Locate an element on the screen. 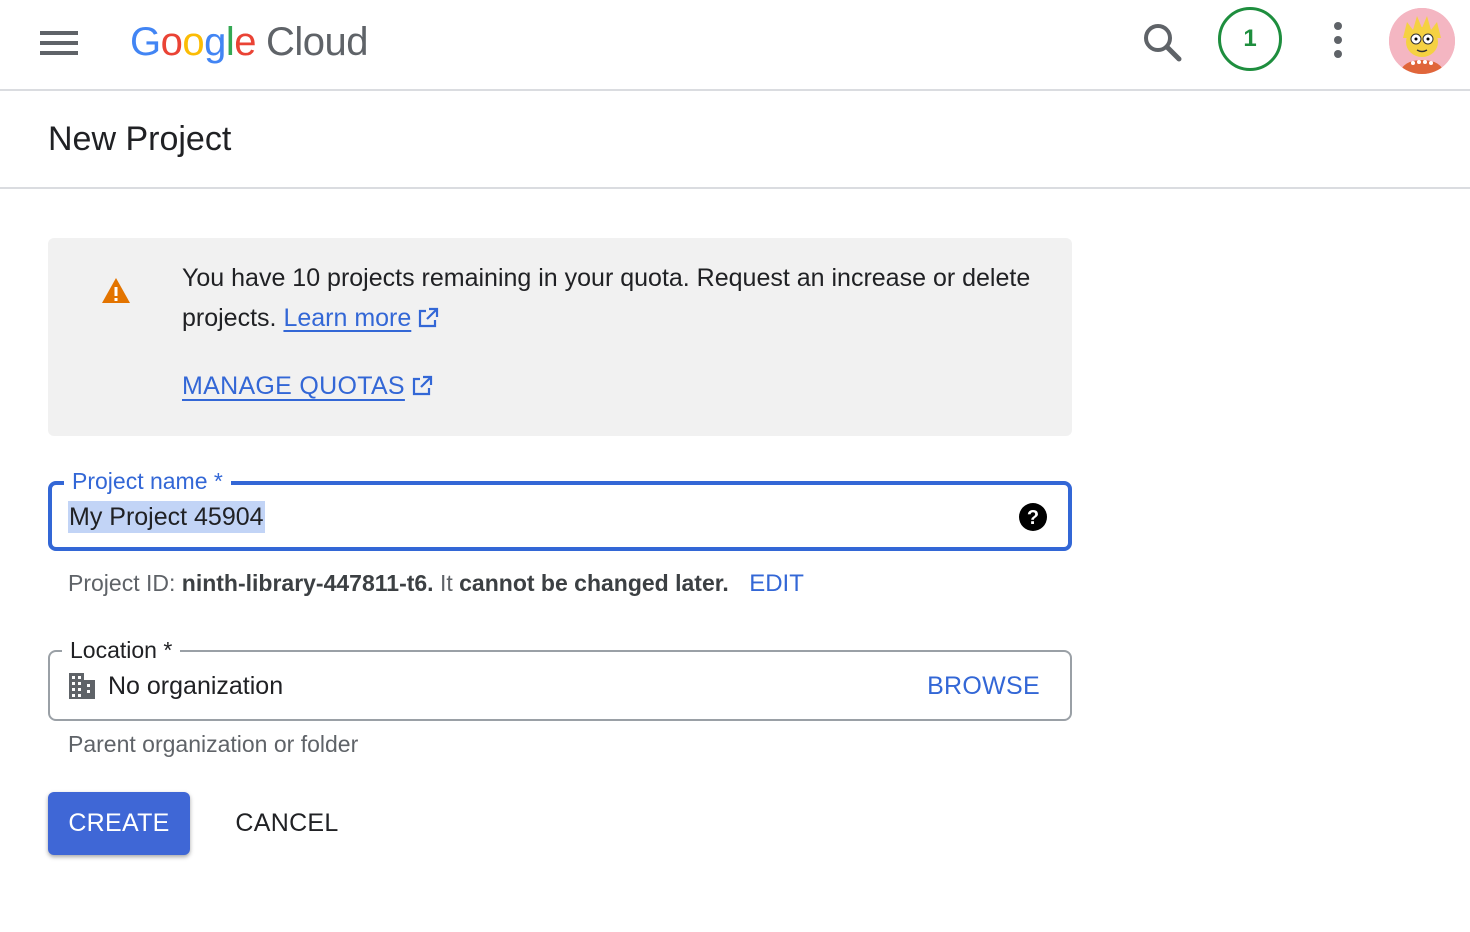  project-name-field: Project name * My Project 45904 ? is located at coordinates (560, 509).